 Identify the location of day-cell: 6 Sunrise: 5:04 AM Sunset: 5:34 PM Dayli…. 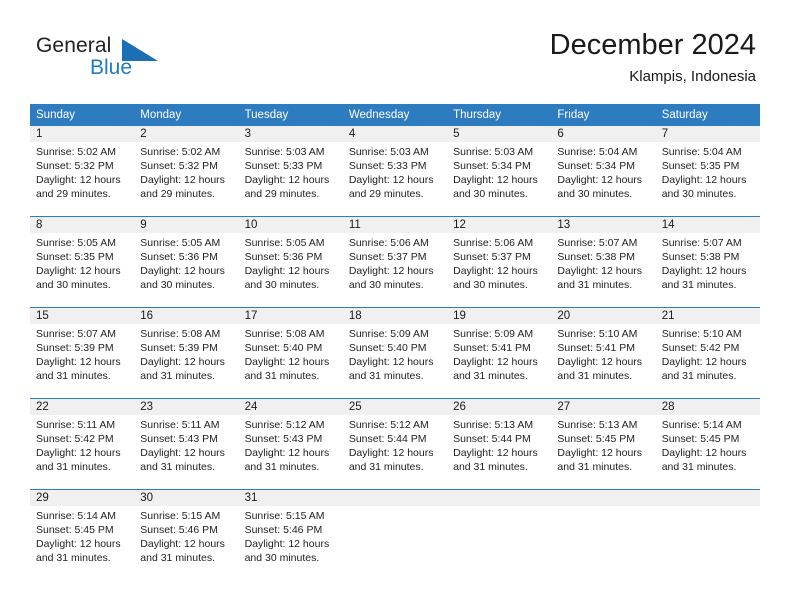
(603, 171).